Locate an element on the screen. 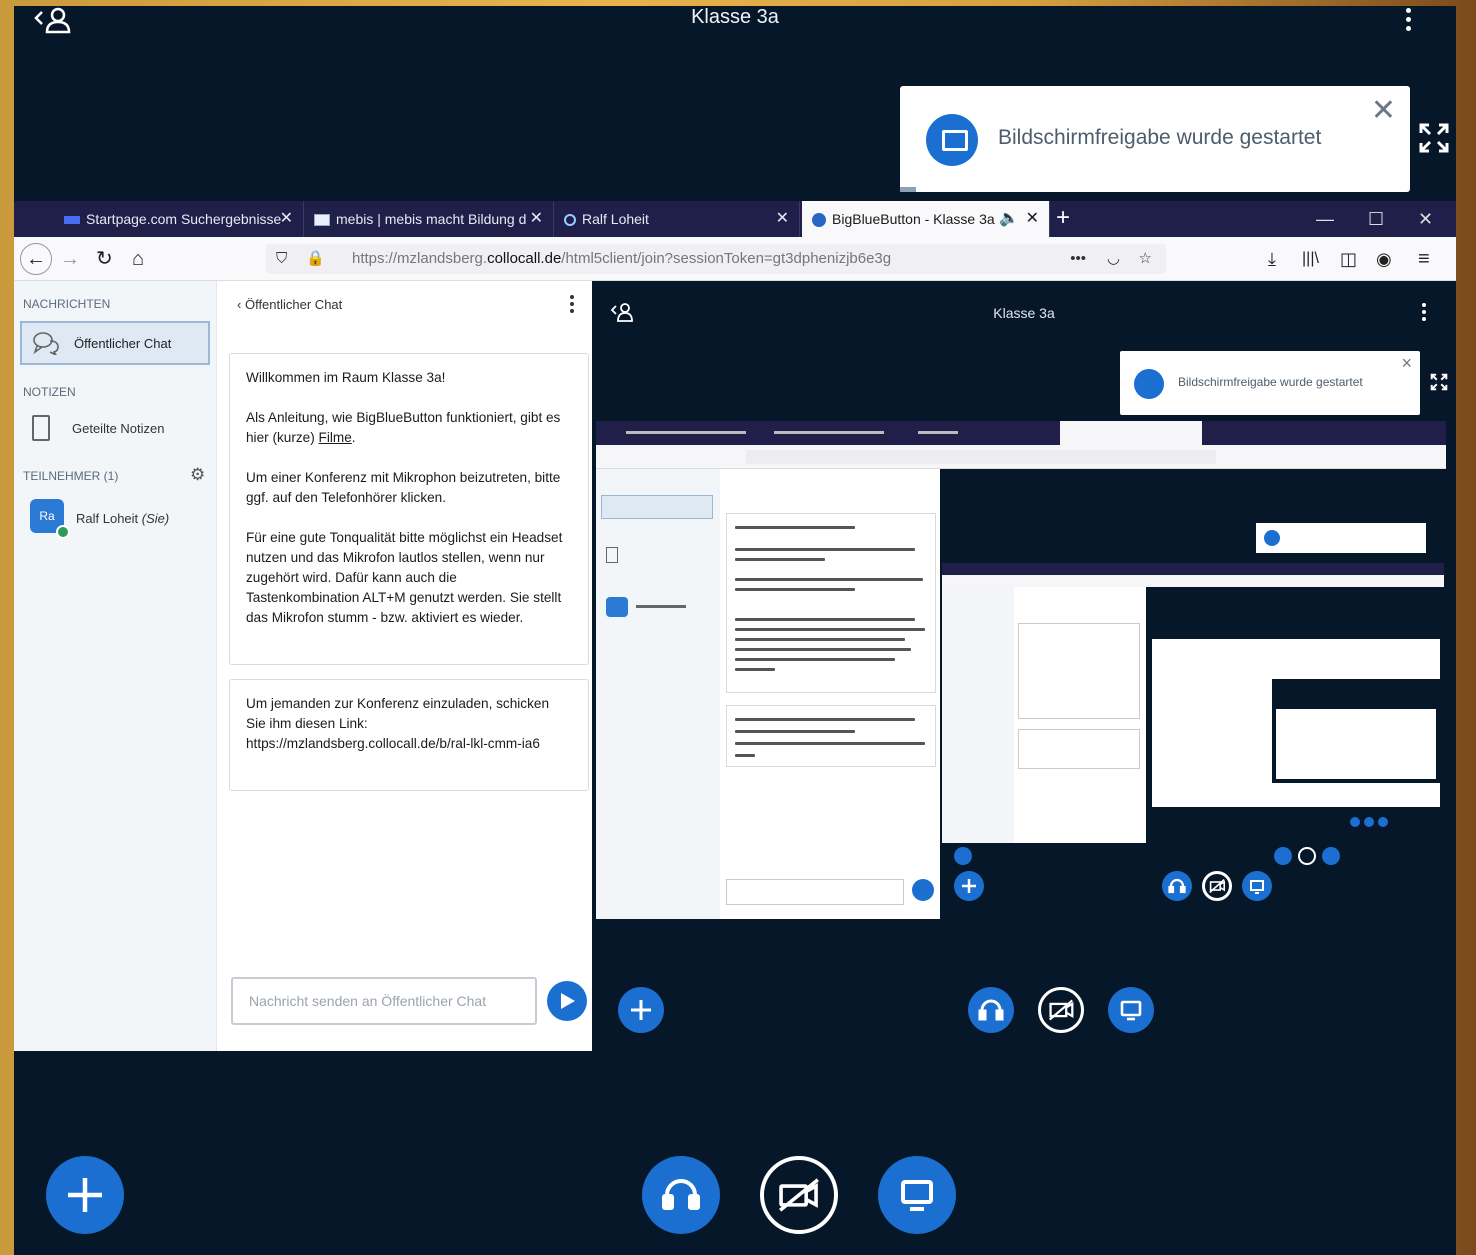  toast-message: Bildschirmfreigabe wurde gestartet is located at coordinates (1160, 137).